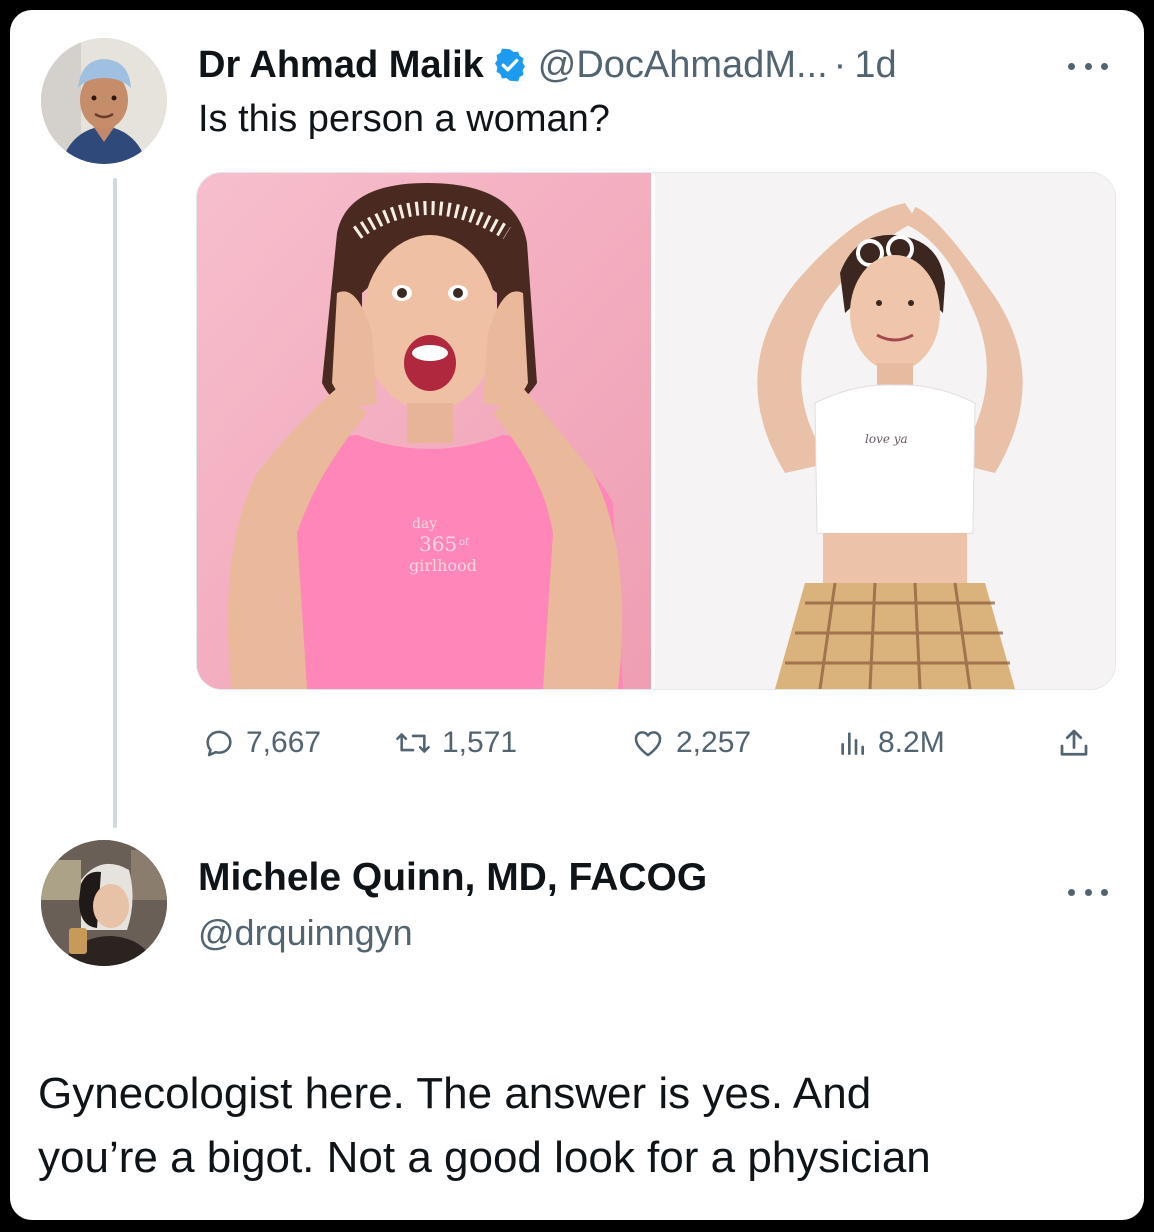 The width and height of the screenshot is (1154, 1232). I want to click on like-button: 2,257, so click(690, 743).